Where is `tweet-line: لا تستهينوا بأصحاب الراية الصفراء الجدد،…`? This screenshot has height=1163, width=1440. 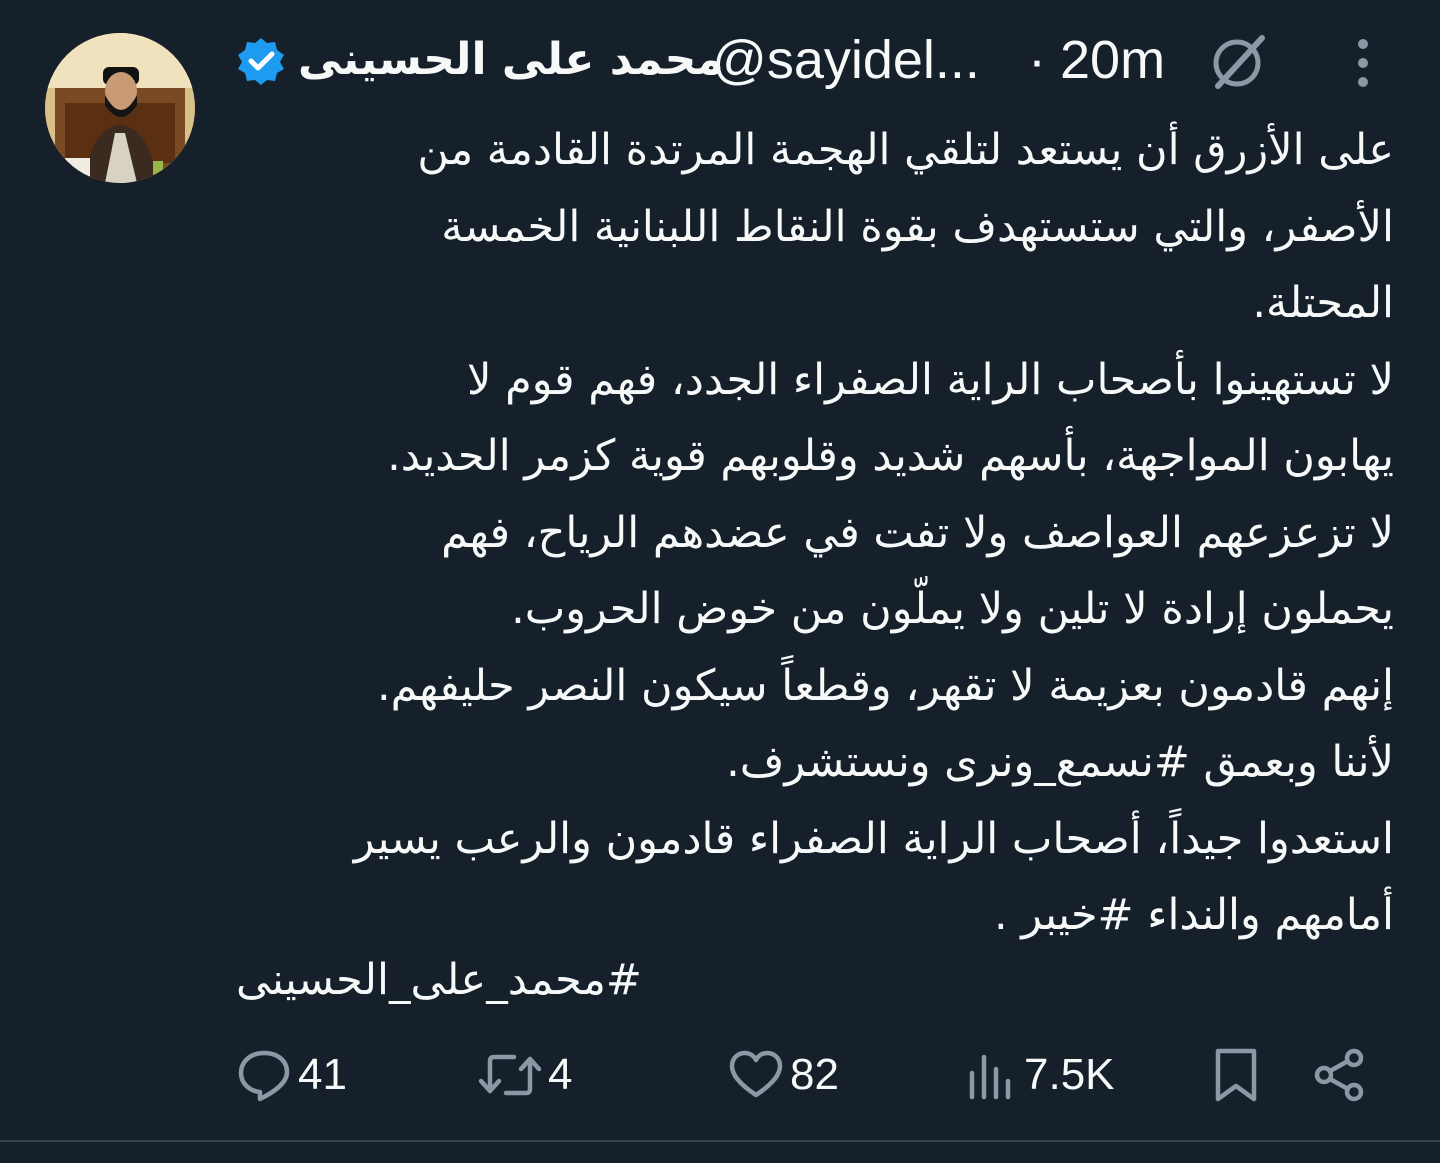 tweet-line: لا تستهينوا بأصحاب الراية الصفراء الجدد،… is located at coordinates (930, 379).